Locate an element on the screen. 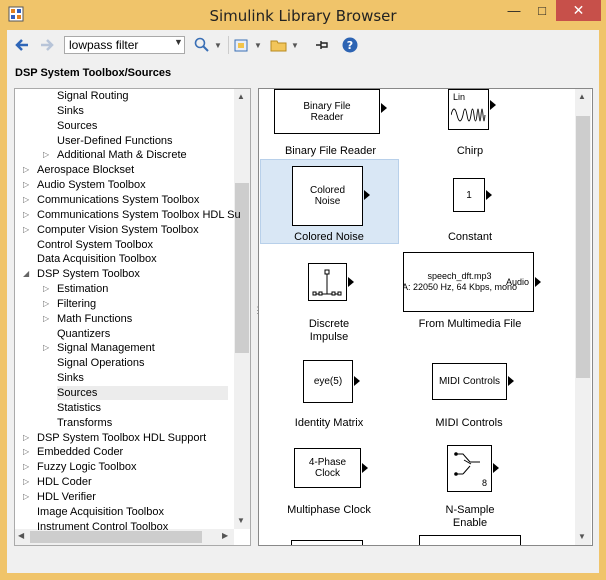 This screenshot has width=606, height=580. pin-icon is located at coordinates (322, 45).